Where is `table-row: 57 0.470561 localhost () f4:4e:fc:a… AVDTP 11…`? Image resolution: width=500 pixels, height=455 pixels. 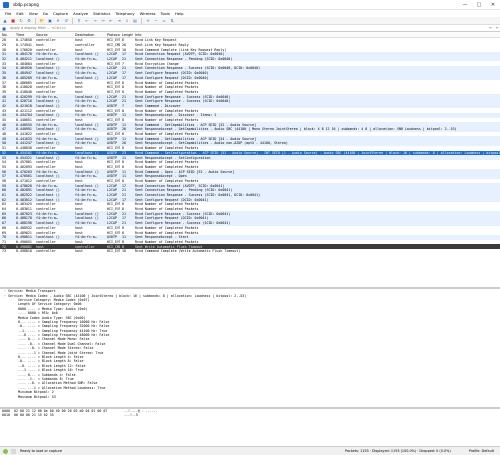 table-row: 57 0.470561 localhost () f4:4e:fc:a… AVDTP 11… is located at coordinates (250, 176).